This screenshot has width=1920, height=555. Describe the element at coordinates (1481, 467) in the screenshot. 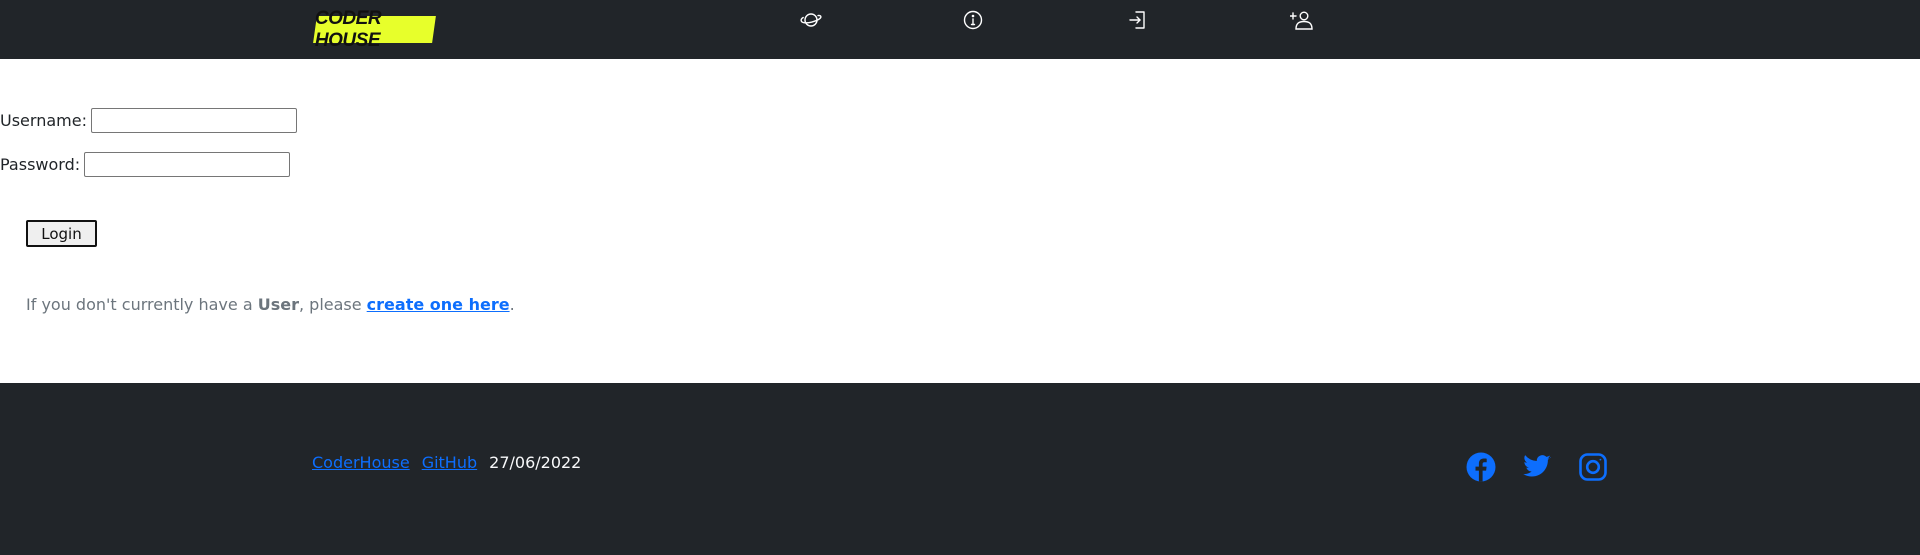

I see `facebook-icon` at that location.